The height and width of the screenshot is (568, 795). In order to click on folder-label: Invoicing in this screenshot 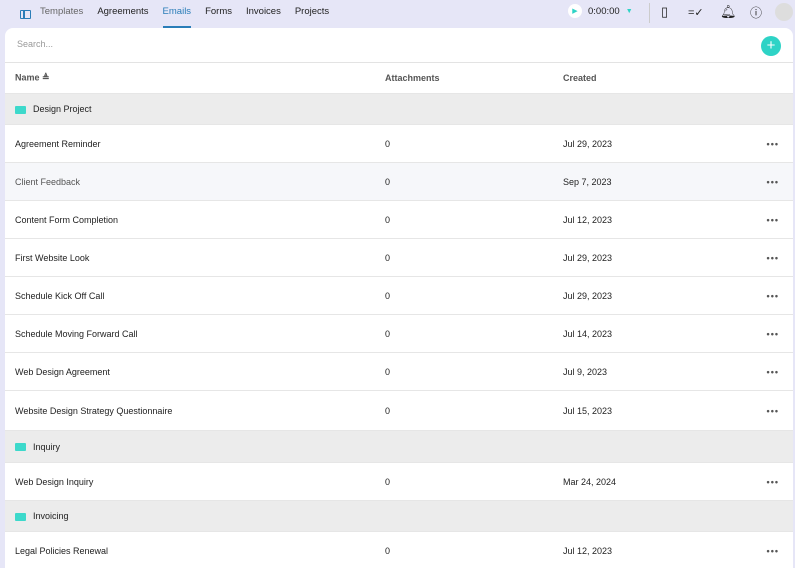, I will do `click(42, 516)`.